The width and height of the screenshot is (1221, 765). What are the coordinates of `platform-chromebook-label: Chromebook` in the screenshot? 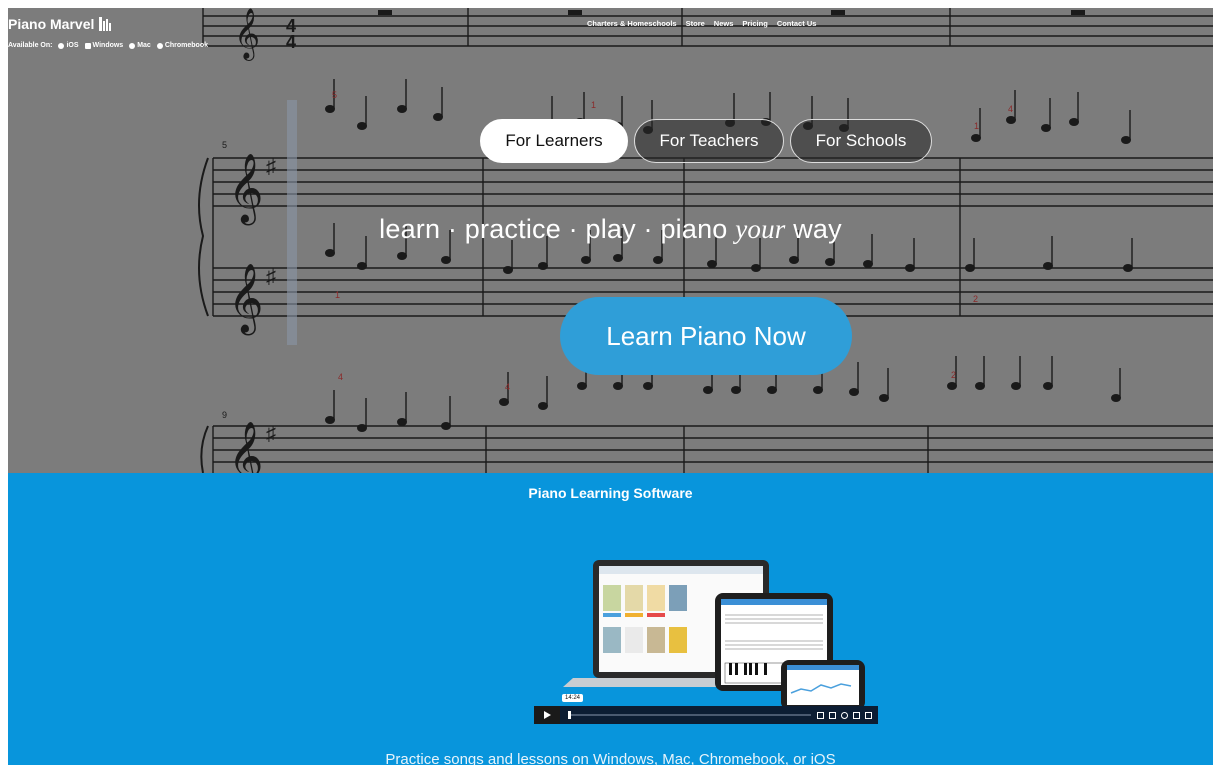 It's located at (186, 45).